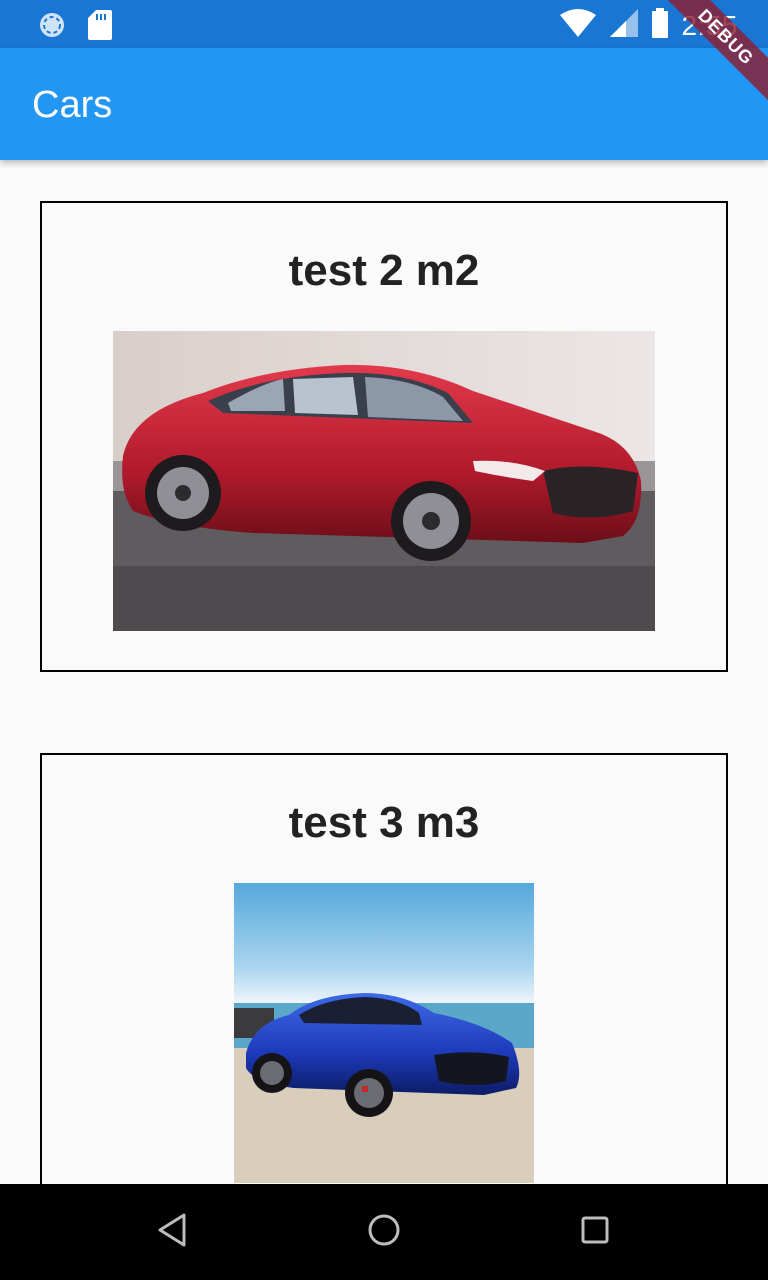  I want to click on signal-icon, so click(623, 25).